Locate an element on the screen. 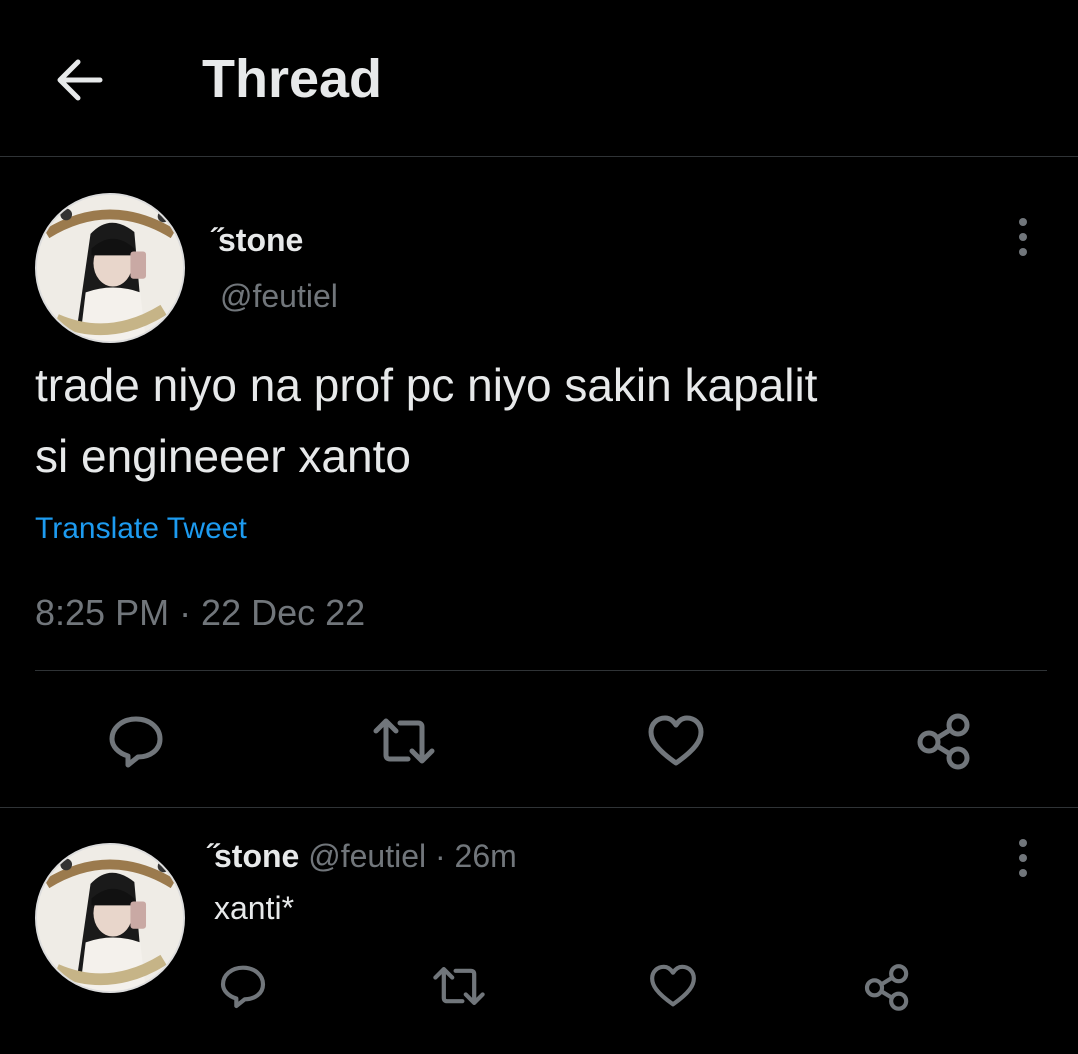 The width and height of the screenshot is (1078, 1054). reply-time: 26m is located at coordinates (486, 856).